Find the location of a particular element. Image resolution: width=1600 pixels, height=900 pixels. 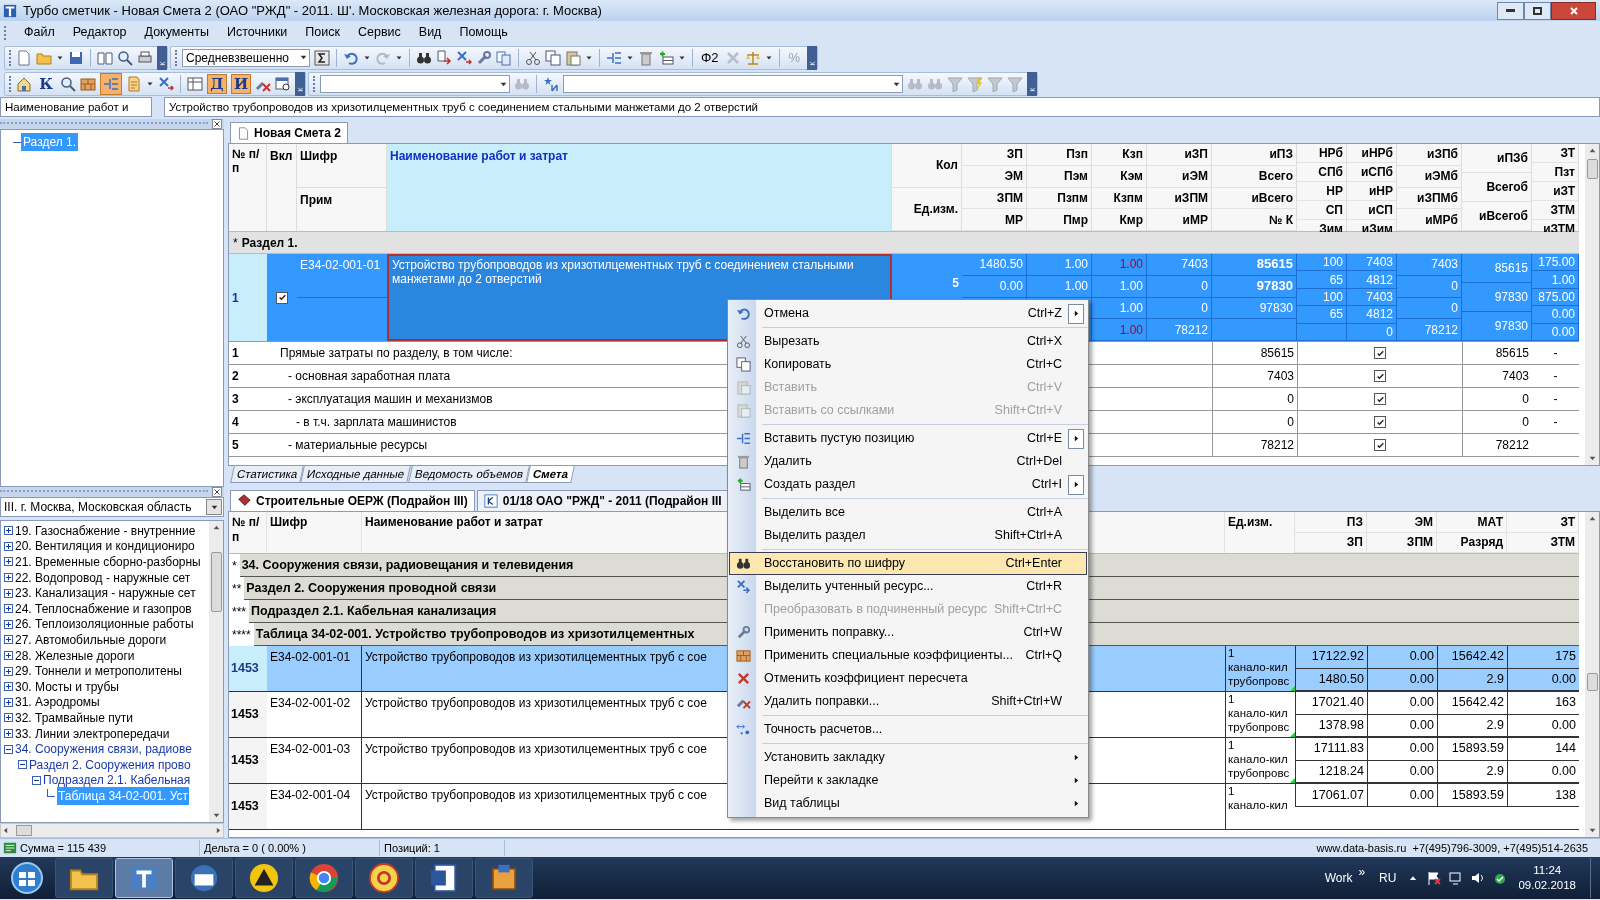

status-text: Сумма = 115 439 is located at coordinates (110, 848).